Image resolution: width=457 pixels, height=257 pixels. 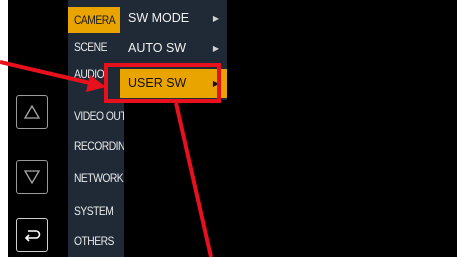 I want to click on annotation-callout-line, so click(x=193, y=179).